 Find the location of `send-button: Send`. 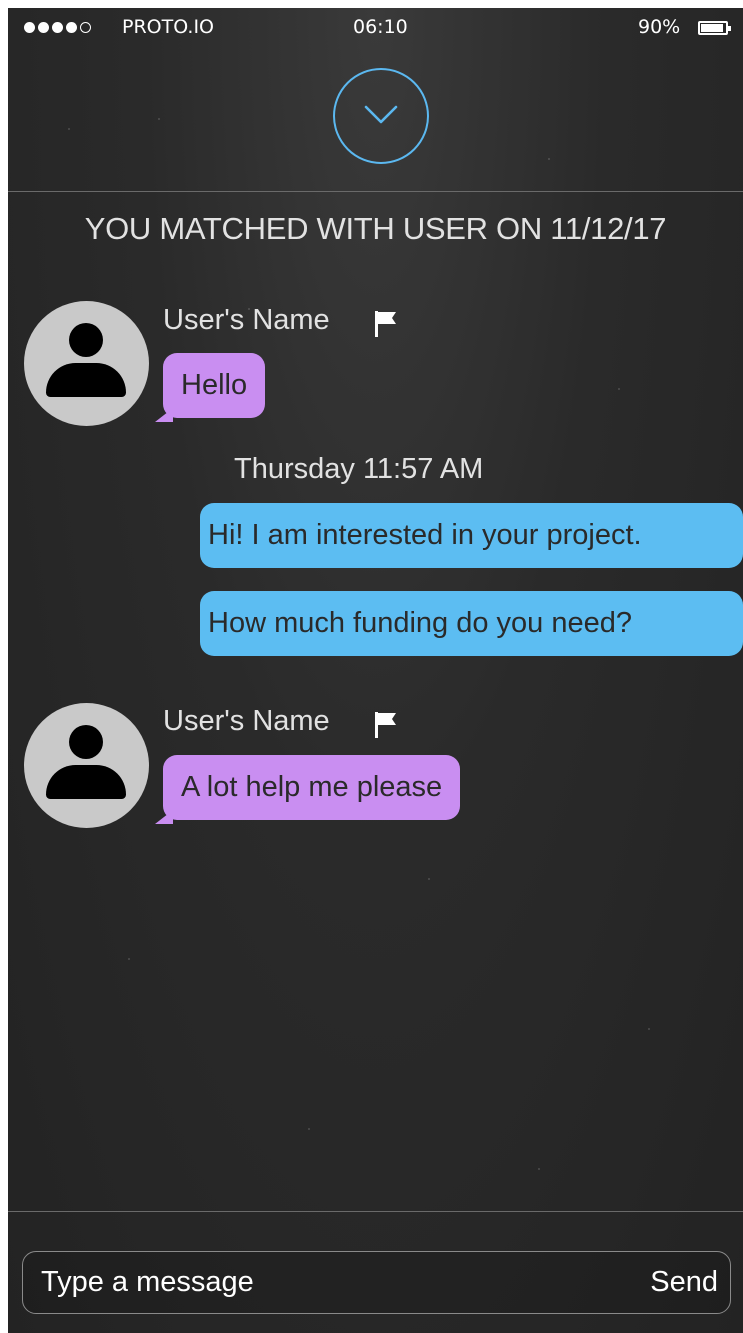

send-button: Send is located at coordinates (684, 1282).